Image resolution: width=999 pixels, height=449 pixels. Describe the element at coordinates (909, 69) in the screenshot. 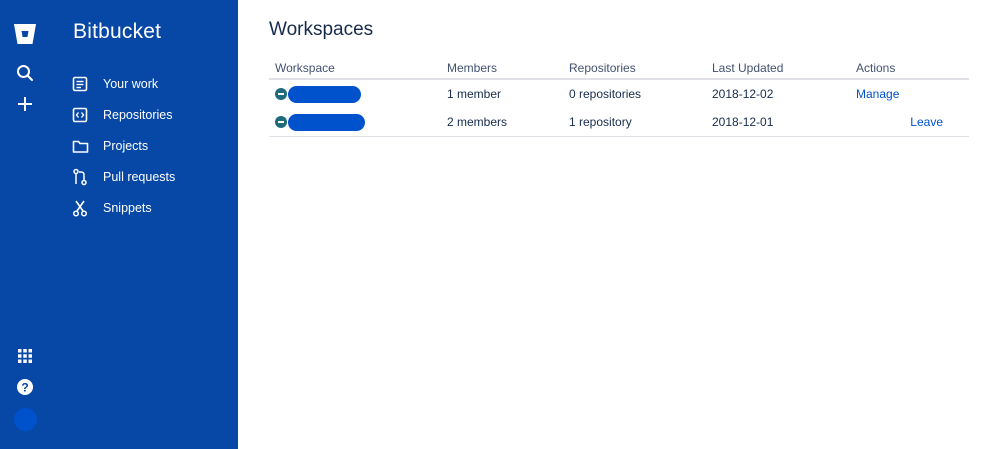

I see `column-header-actions: Actions` at that location.